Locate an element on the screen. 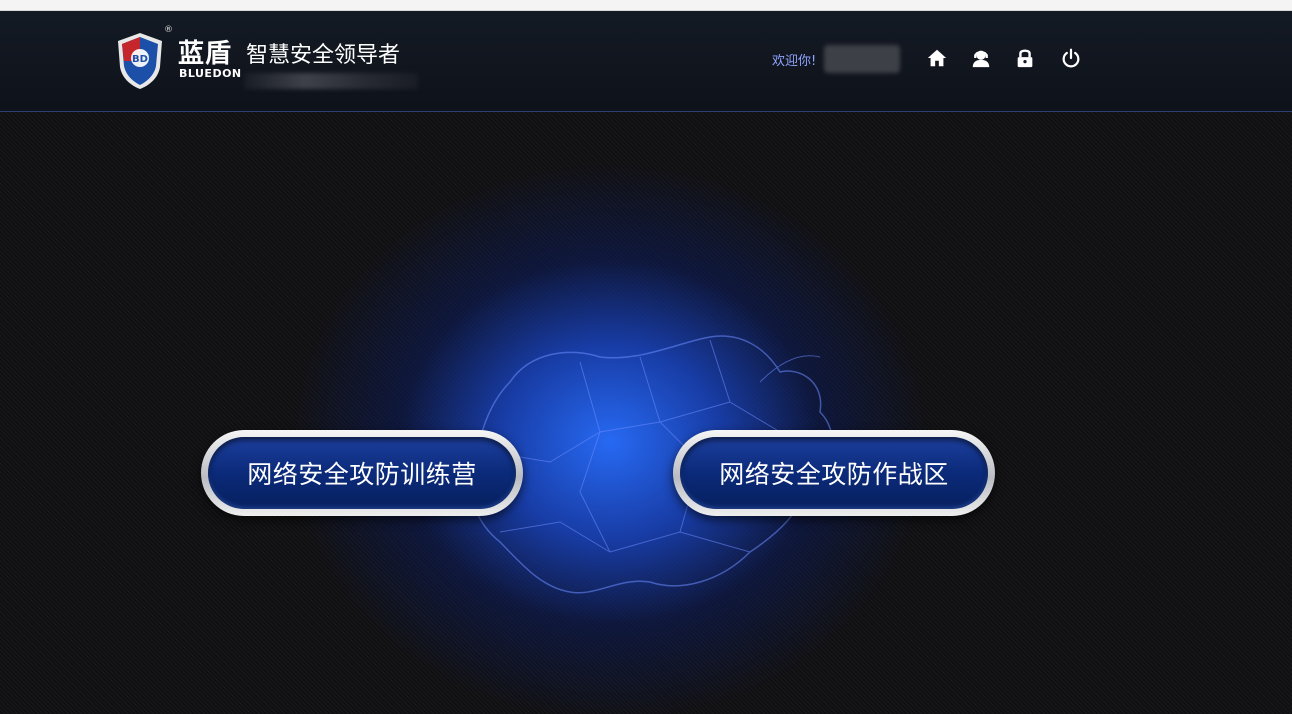 This screenshot has width=1292, height=714. training-camp-label: 网络安全攻防训练营 is located at coordinates (362, 473).